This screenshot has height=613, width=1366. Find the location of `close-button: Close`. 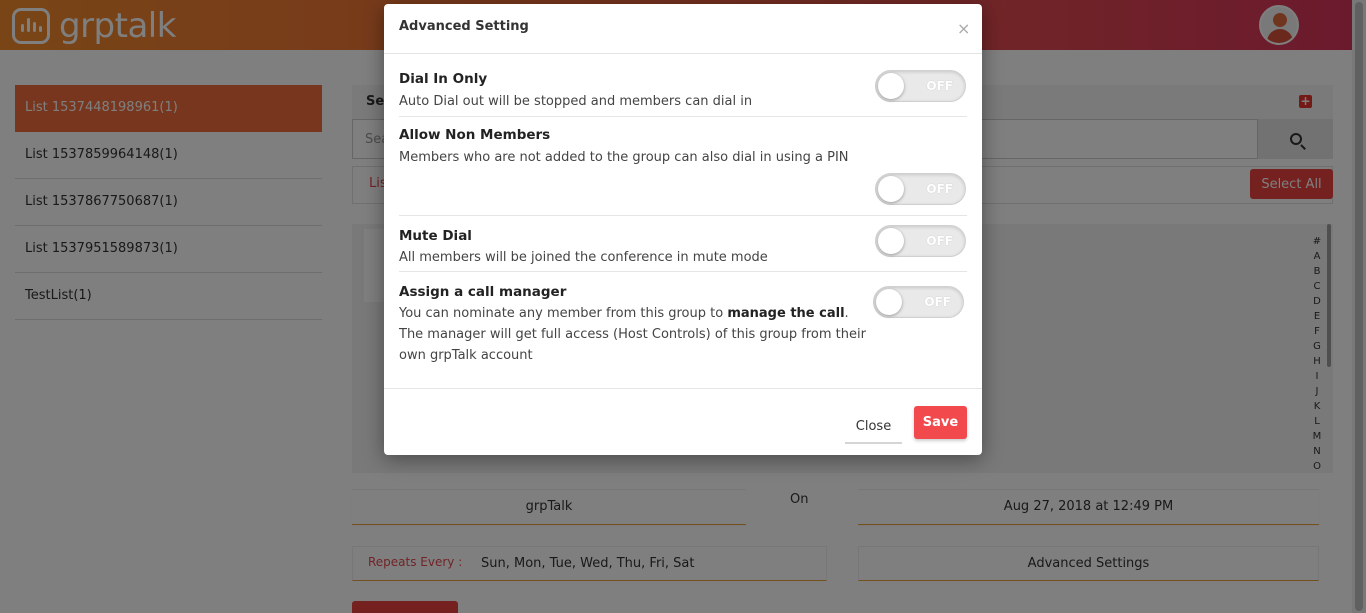

close-button: Close is located at coordinates (873, 427).